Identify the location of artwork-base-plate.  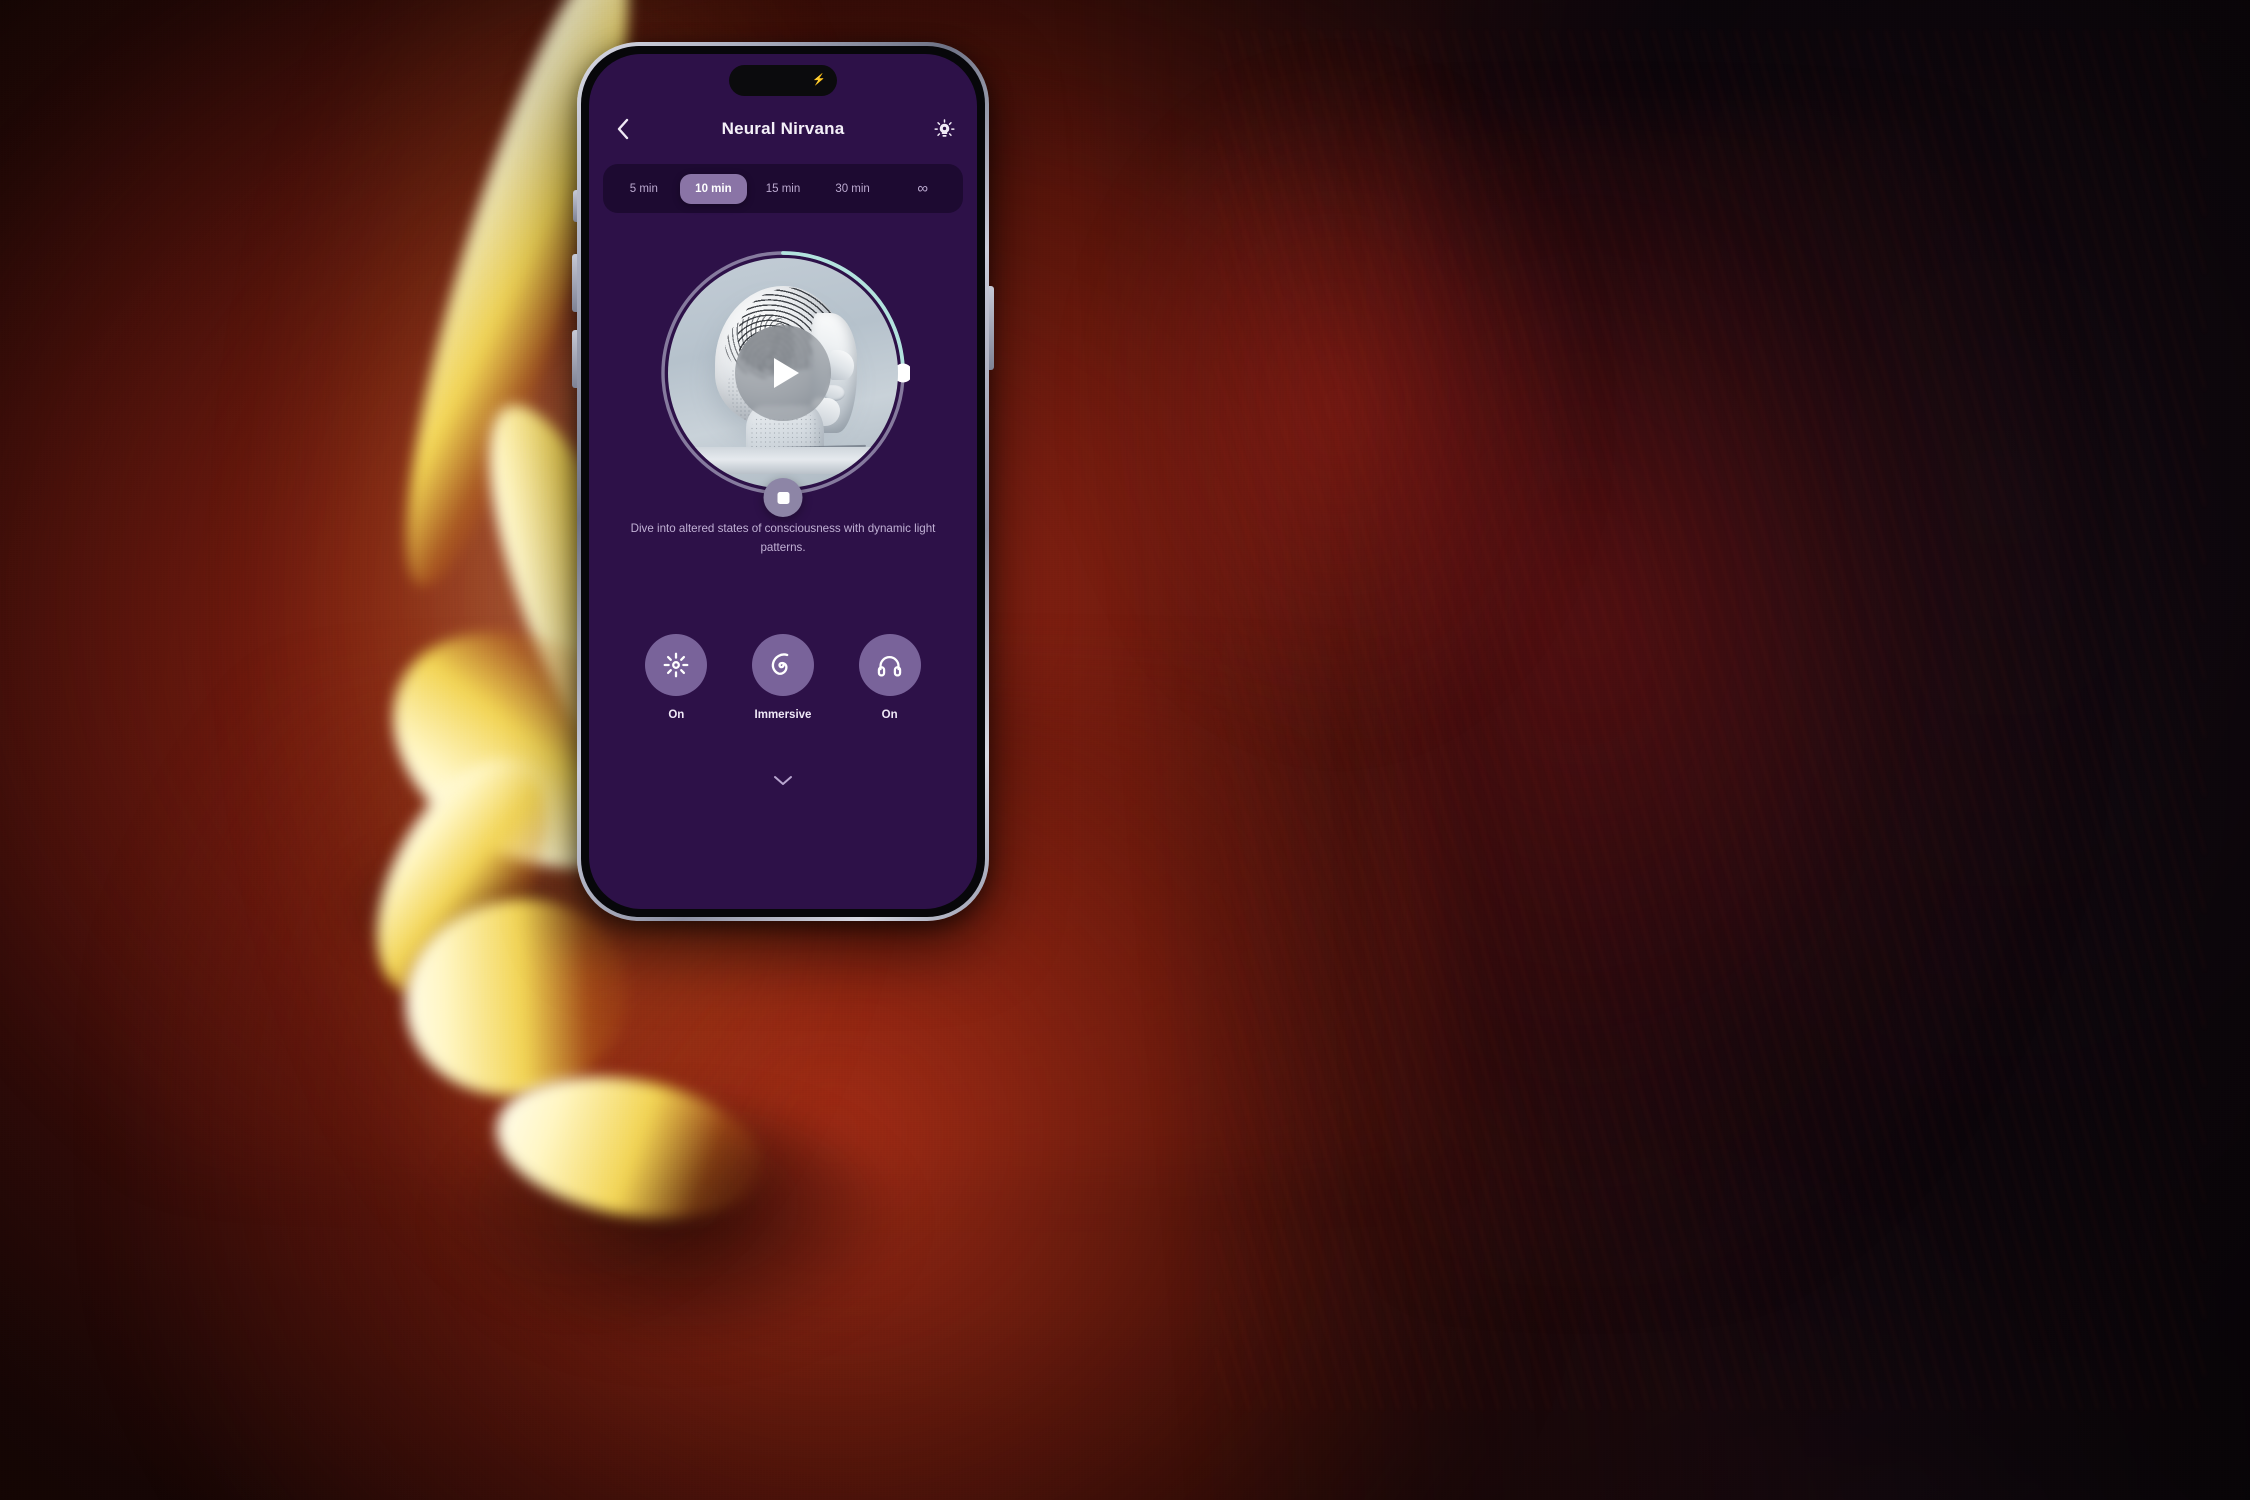
(783, 460).